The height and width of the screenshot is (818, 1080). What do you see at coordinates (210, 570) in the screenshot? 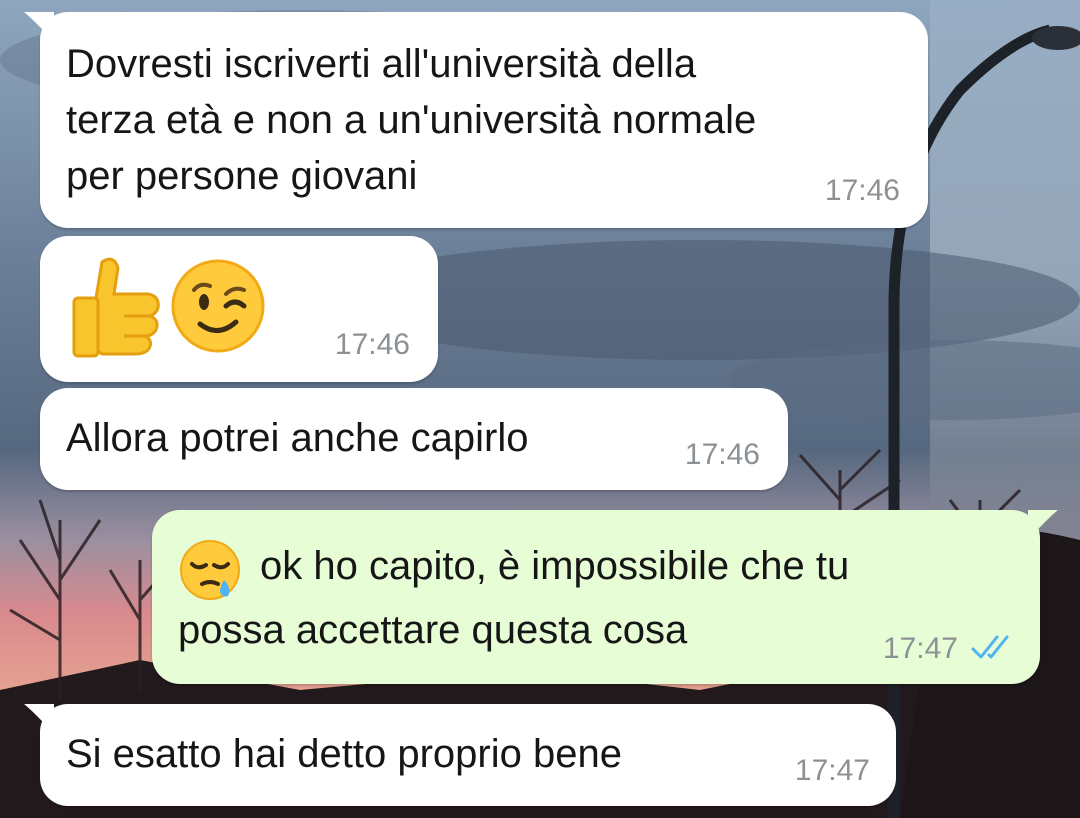
I see `sleepy-face-emoji-icon` at bounding box center [210, 570].